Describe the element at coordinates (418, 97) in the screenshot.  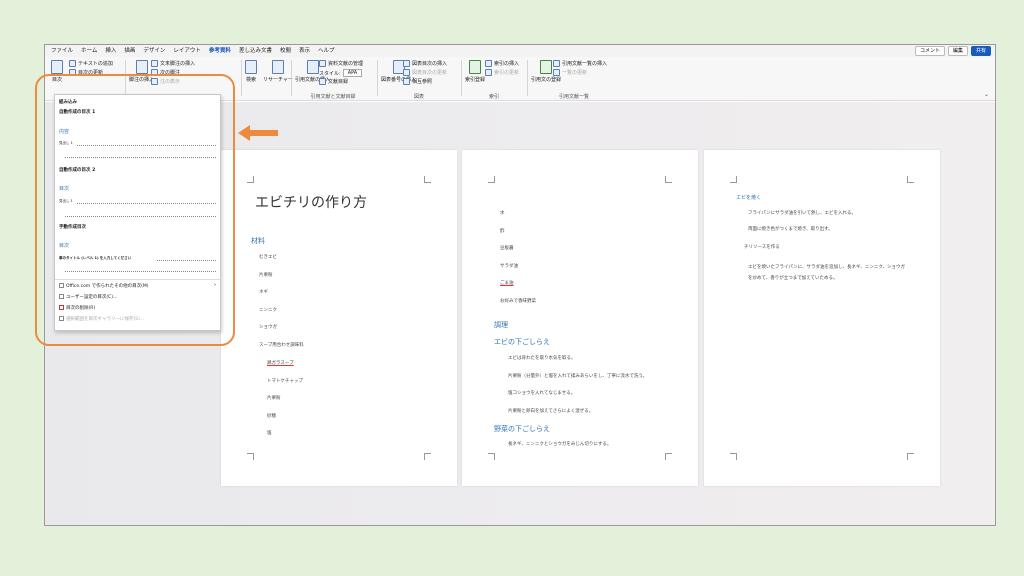
I see `captions-group-label: 図表` at that location.